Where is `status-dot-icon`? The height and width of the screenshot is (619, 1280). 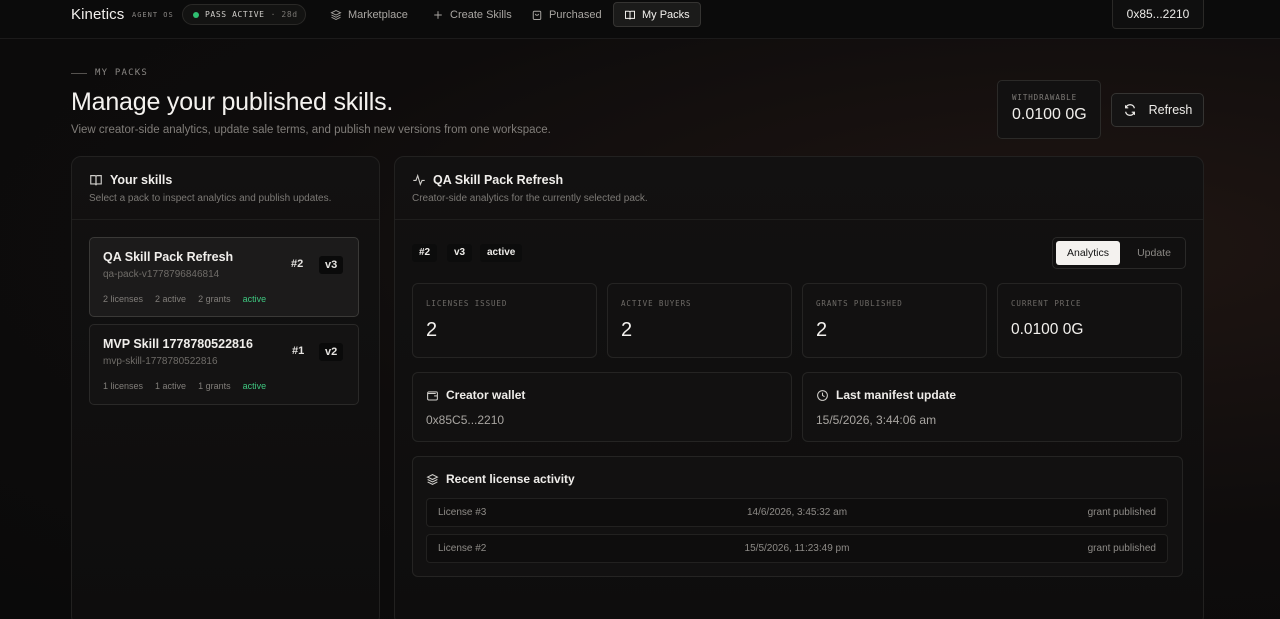 status-dot-icon is located at coordinates (196, 14).